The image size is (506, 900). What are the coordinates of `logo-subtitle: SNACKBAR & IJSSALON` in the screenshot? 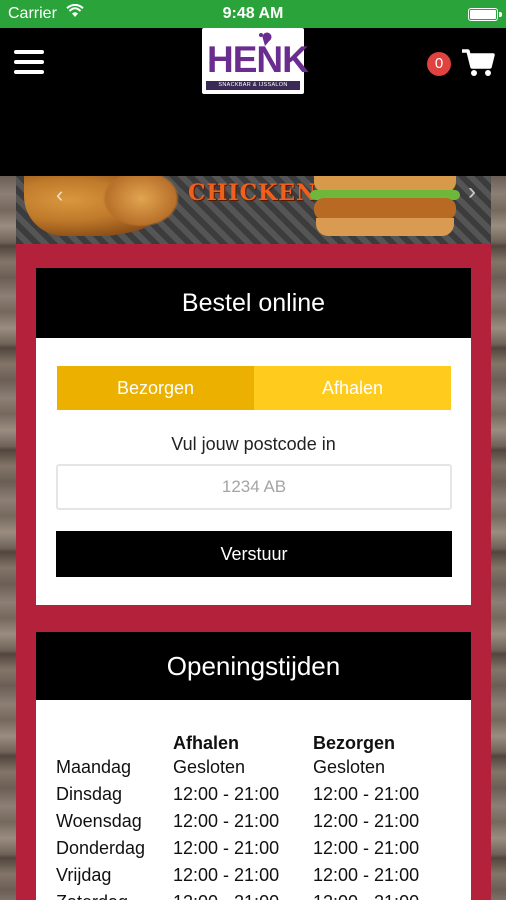 It's located at (253, 85).